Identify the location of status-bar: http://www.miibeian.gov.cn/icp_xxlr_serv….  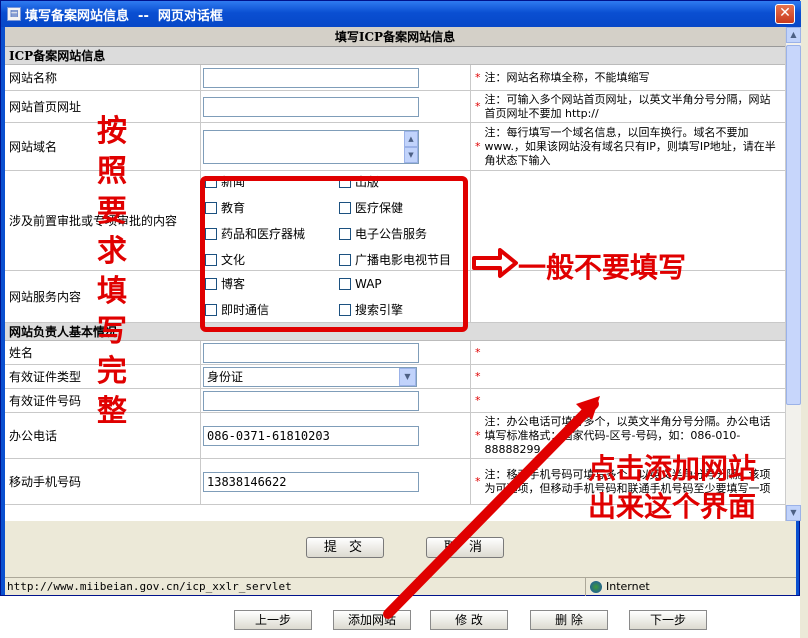
(400, 586).